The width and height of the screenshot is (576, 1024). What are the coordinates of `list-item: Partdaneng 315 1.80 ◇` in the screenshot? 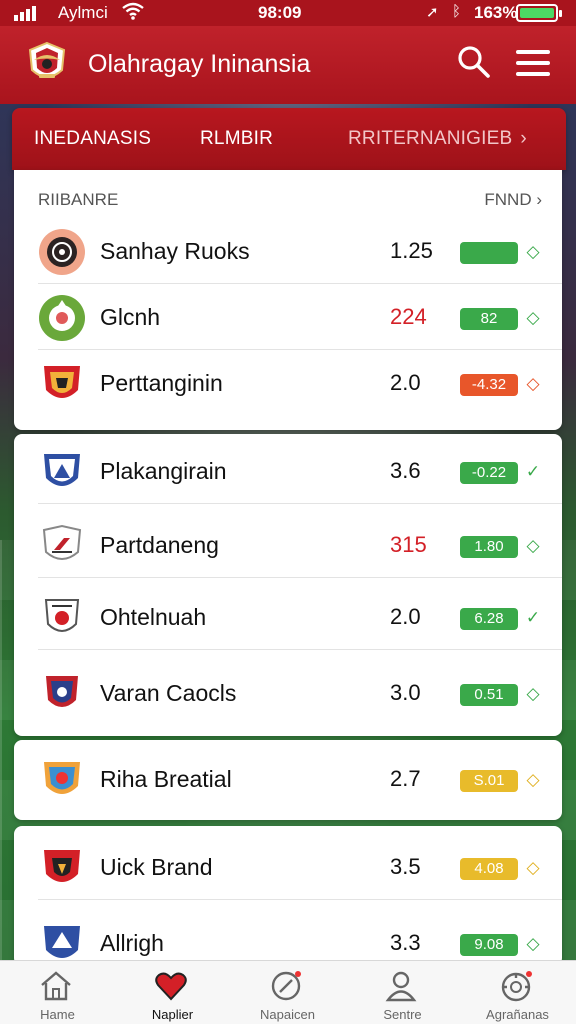 It's located at (300, 545).